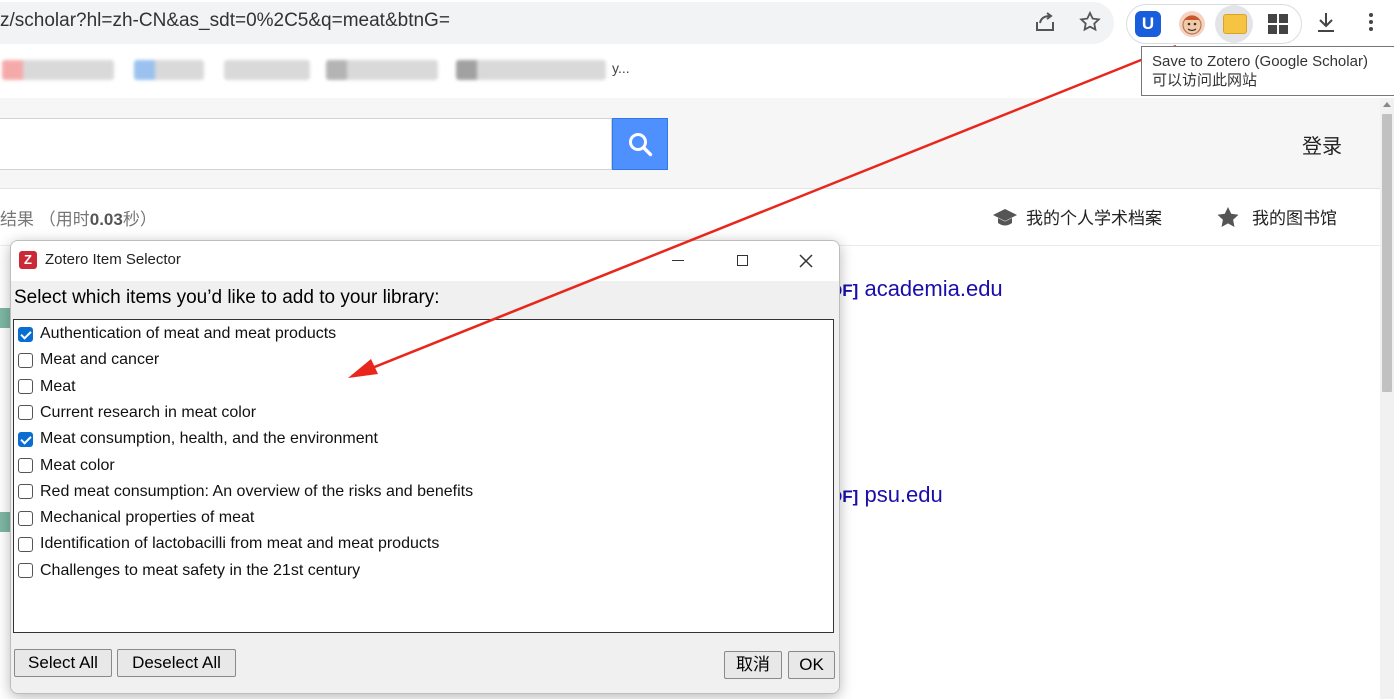 This screenshot has width=1394, height=699. What do you see at coordinates (1045, 22) in the screenshot?
I see `share-icon` at bounding box center [1045, 22].